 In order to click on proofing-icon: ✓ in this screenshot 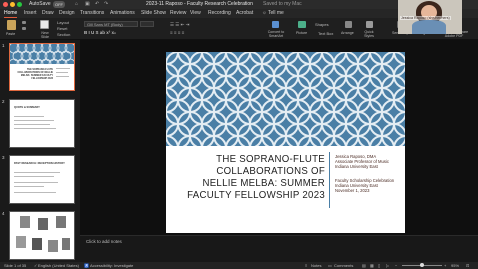, I will do `click(35, 265)`.